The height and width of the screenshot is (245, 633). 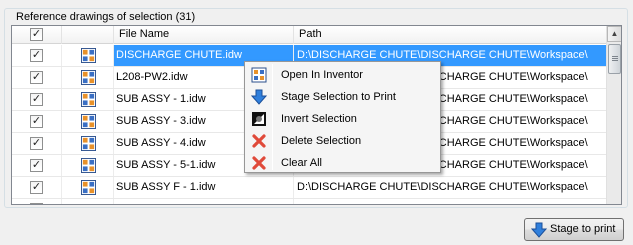 I want to click on menu-item-invert-selection: Invert Selection, so click(x=342, y=119).